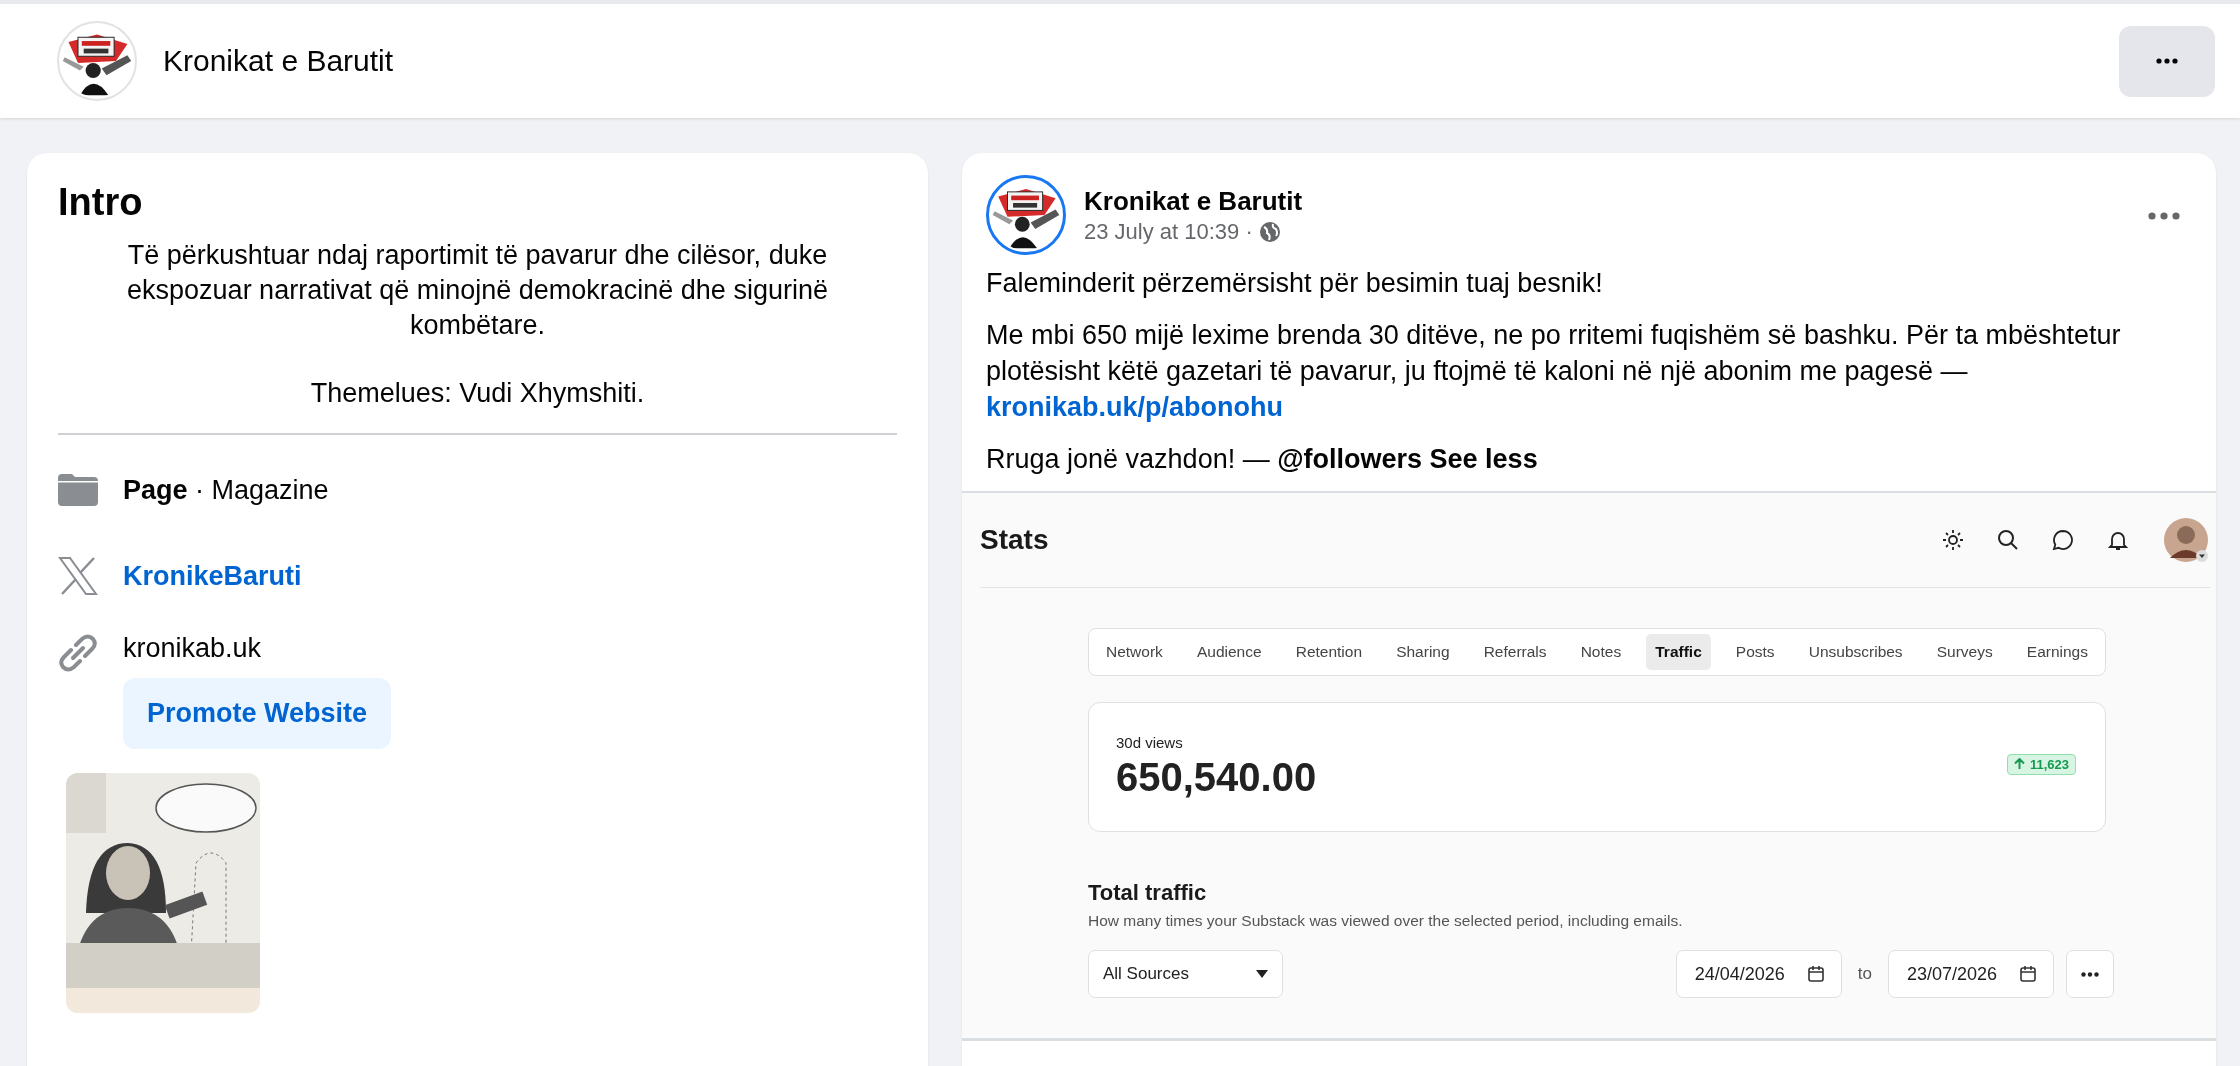 The width and height of the screenshot is (2240, 1066). What do you see at coordinates (1758, 974) in the screenshot?
I see `date-field: 24/04/2026` at bounding box center [1758, 974].